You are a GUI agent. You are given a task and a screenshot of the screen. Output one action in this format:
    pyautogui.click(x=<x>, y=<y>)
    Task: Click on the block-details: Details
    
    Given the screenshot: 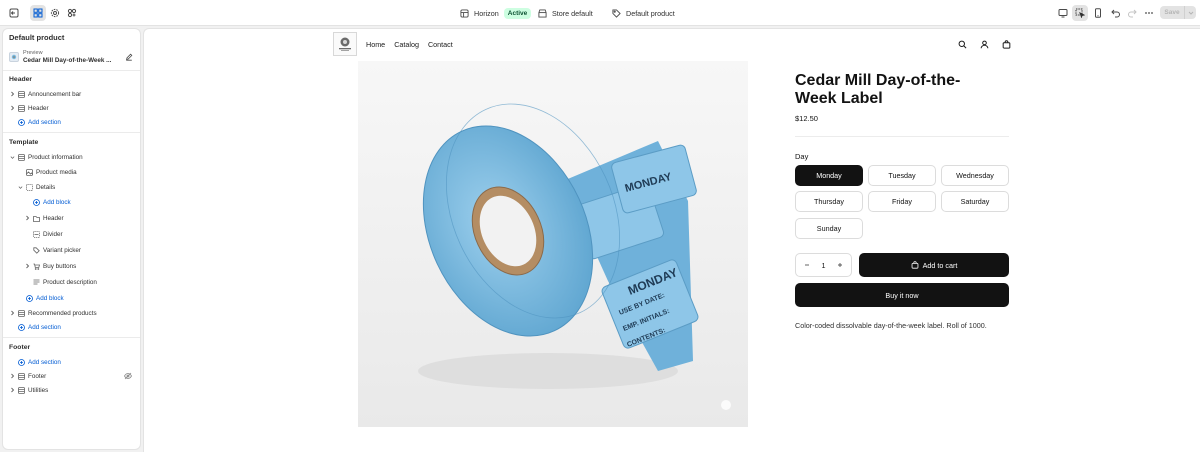 What is the action you would take?
    pyautogui.click(x=36, y=187)
    